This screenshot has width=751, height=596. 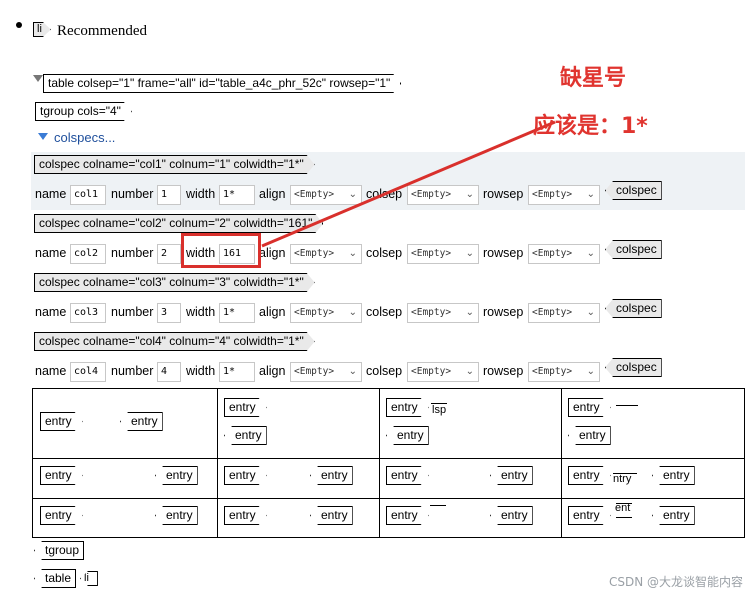 I want to click on annotation-line-2: 应该是：1*, so click(x=590, y=126).